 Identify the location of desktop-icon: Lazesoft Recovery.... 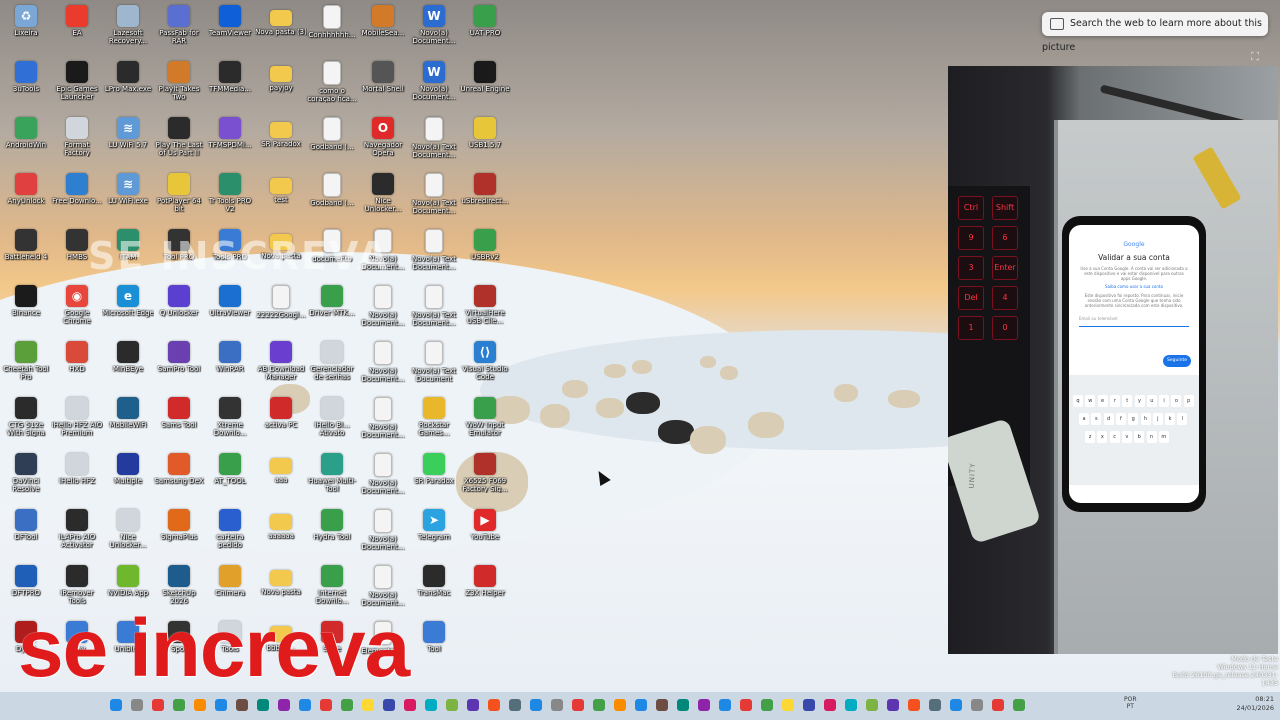
(128, 30).